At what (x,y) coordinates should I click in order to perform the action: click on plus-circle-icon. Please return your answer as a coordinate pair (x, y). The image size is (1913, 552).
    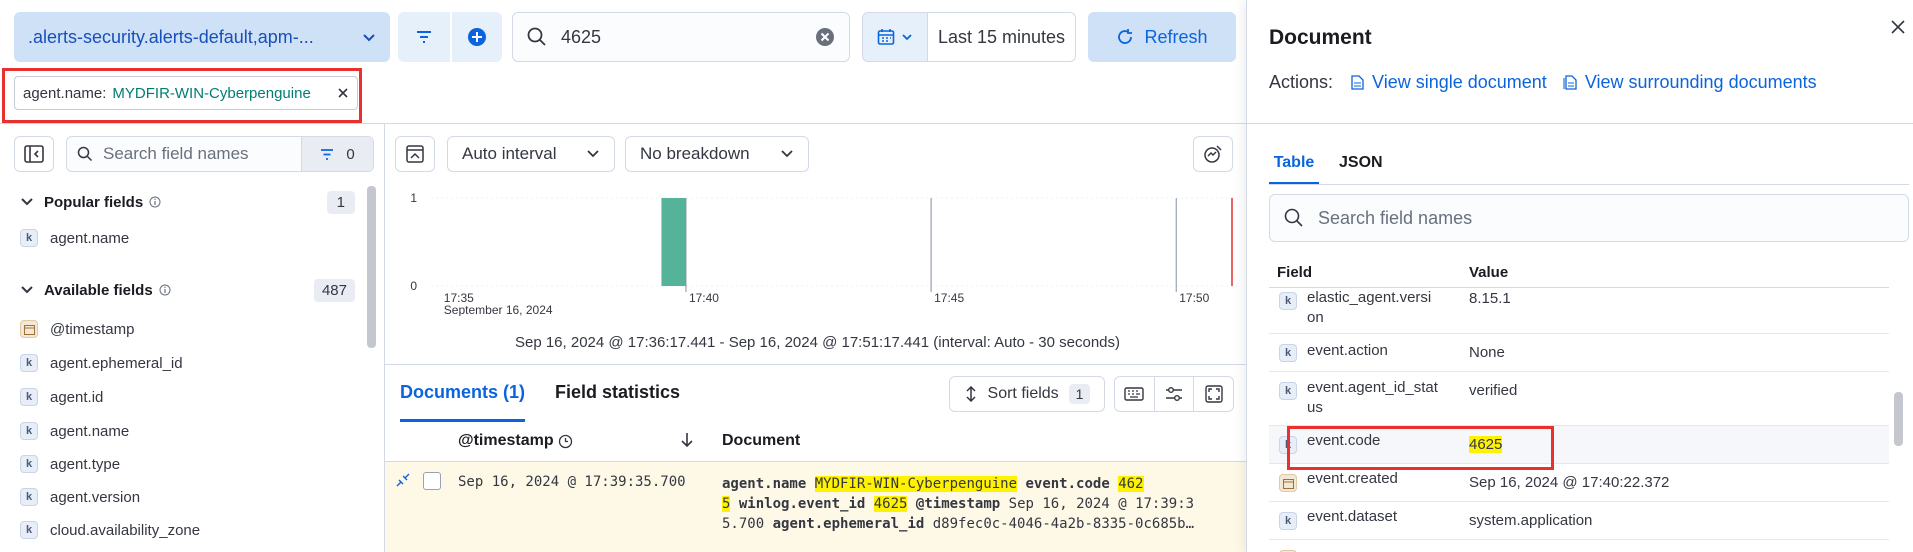
    Looking at the image, I should click on (477, 37).